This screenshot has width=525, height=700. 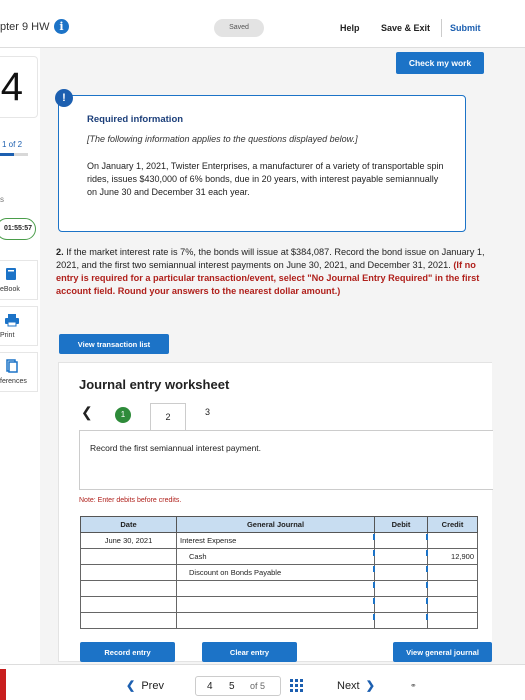 What do you see at coordinates (61, 26) in the screenshot?
I see `info-icon: i` at bounding box center [61, 26].